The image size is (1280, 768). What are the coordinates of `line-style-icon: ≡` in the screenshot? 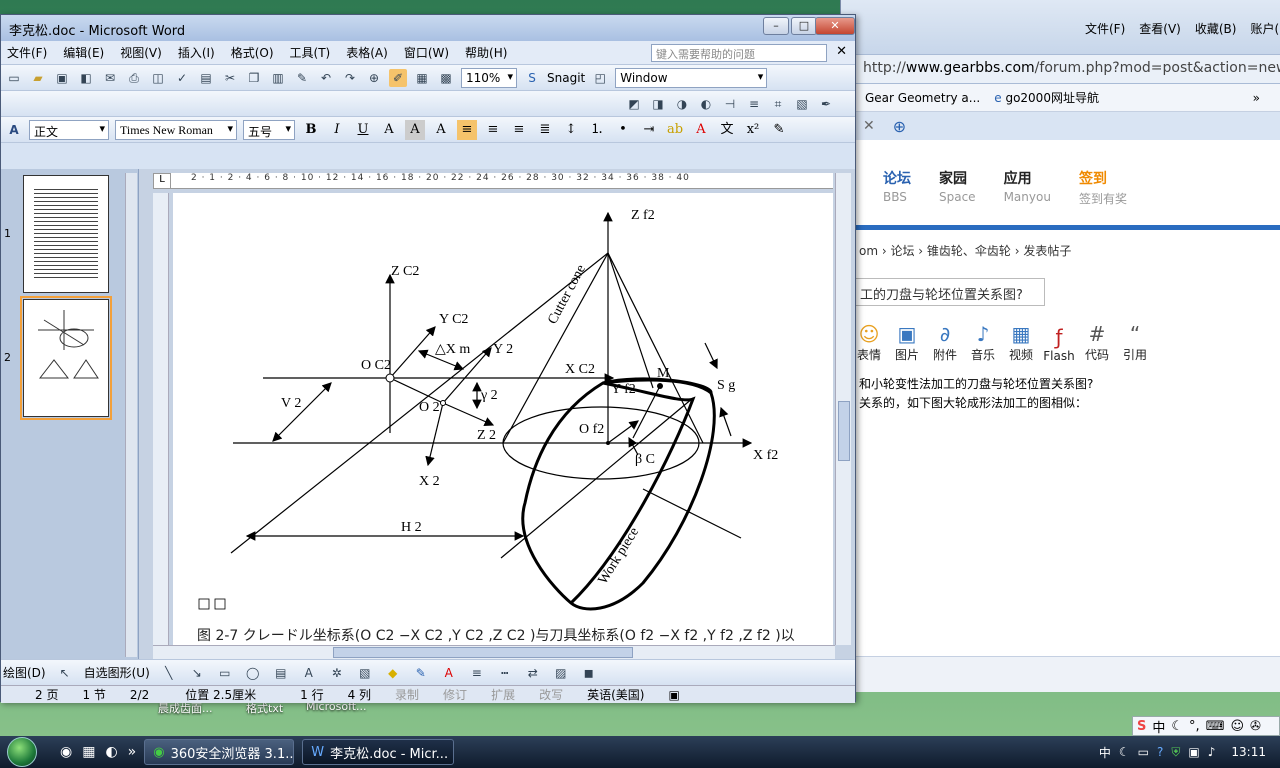 It's located at (754, 104).